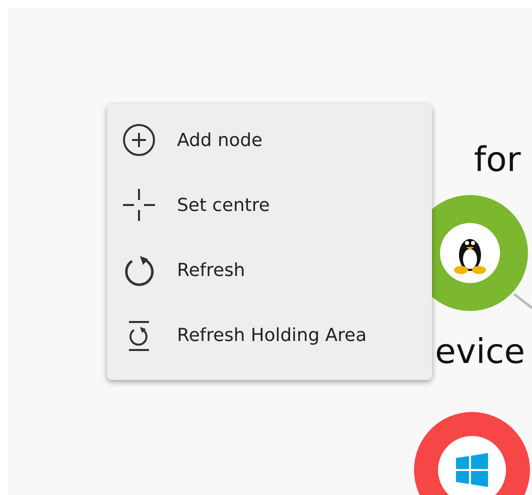 Image resolution: width=532 pixels, height=495 pixels. What do you see at coordinates (269, 205) in the screenshot?
I see `menu-item: Set centre` at bounding box center [269, 205].